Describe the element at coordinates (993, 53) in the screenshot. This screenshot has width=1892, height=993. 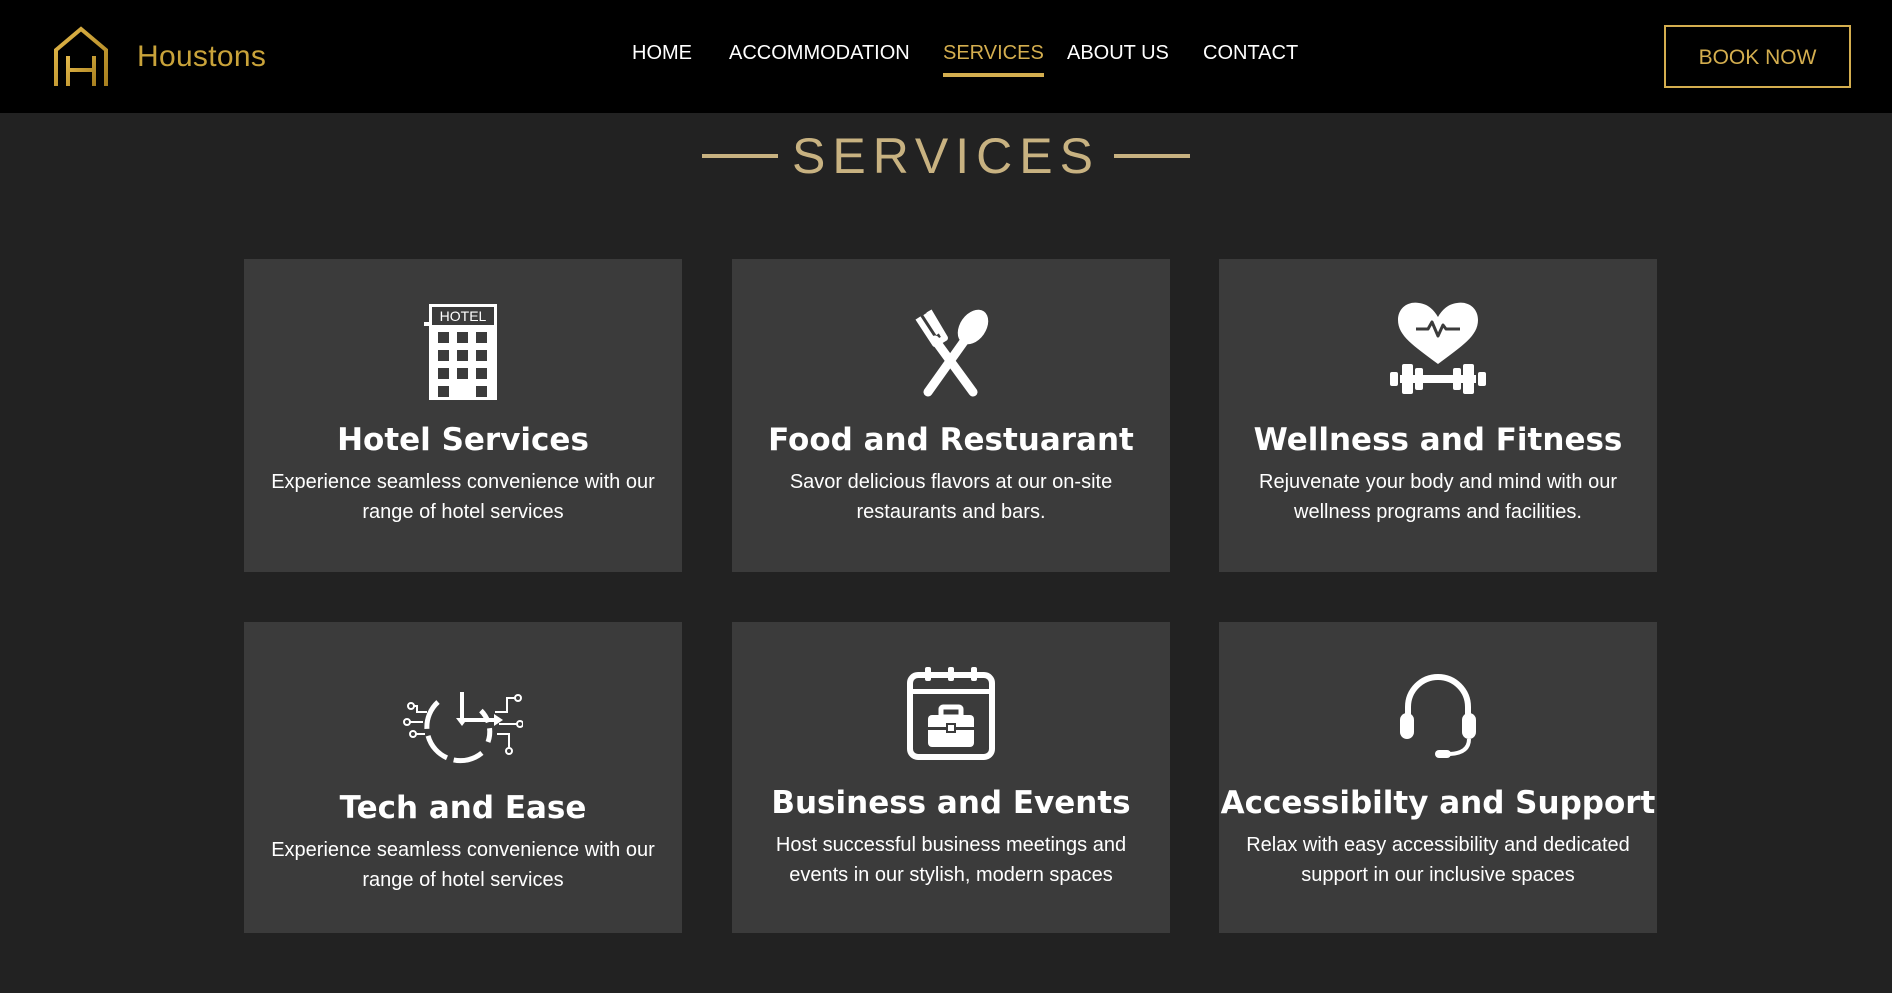
I see `nav-item-services-label: SERVICES` at that location.